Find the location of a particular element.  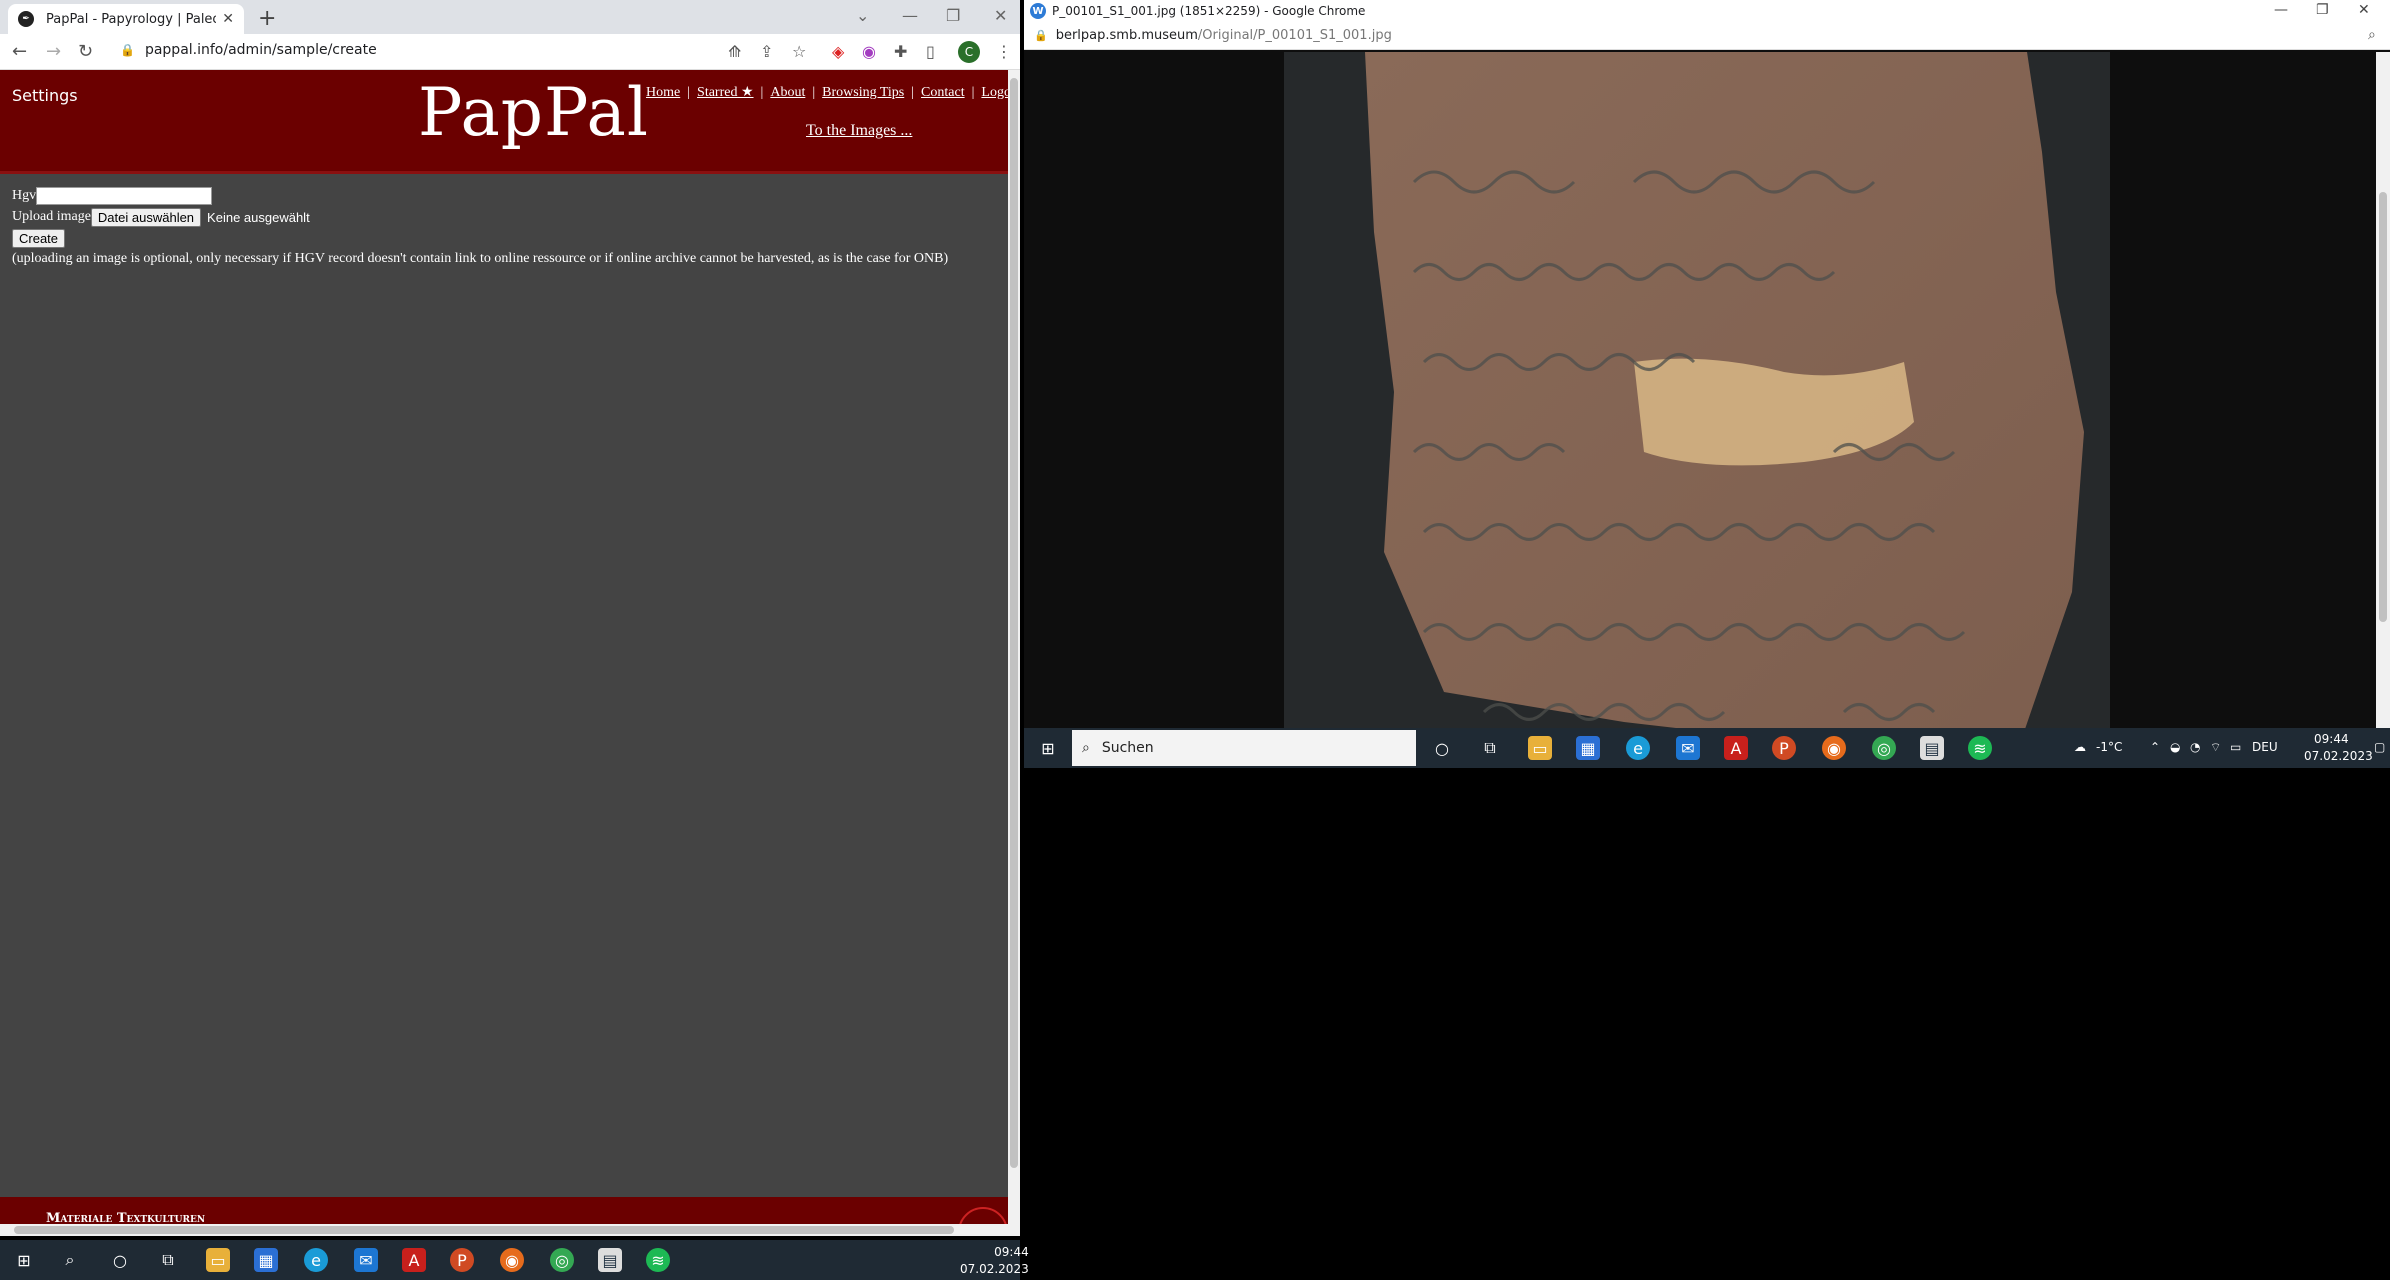

upload-image-label: Upload image is located at coordinates (51, 216).